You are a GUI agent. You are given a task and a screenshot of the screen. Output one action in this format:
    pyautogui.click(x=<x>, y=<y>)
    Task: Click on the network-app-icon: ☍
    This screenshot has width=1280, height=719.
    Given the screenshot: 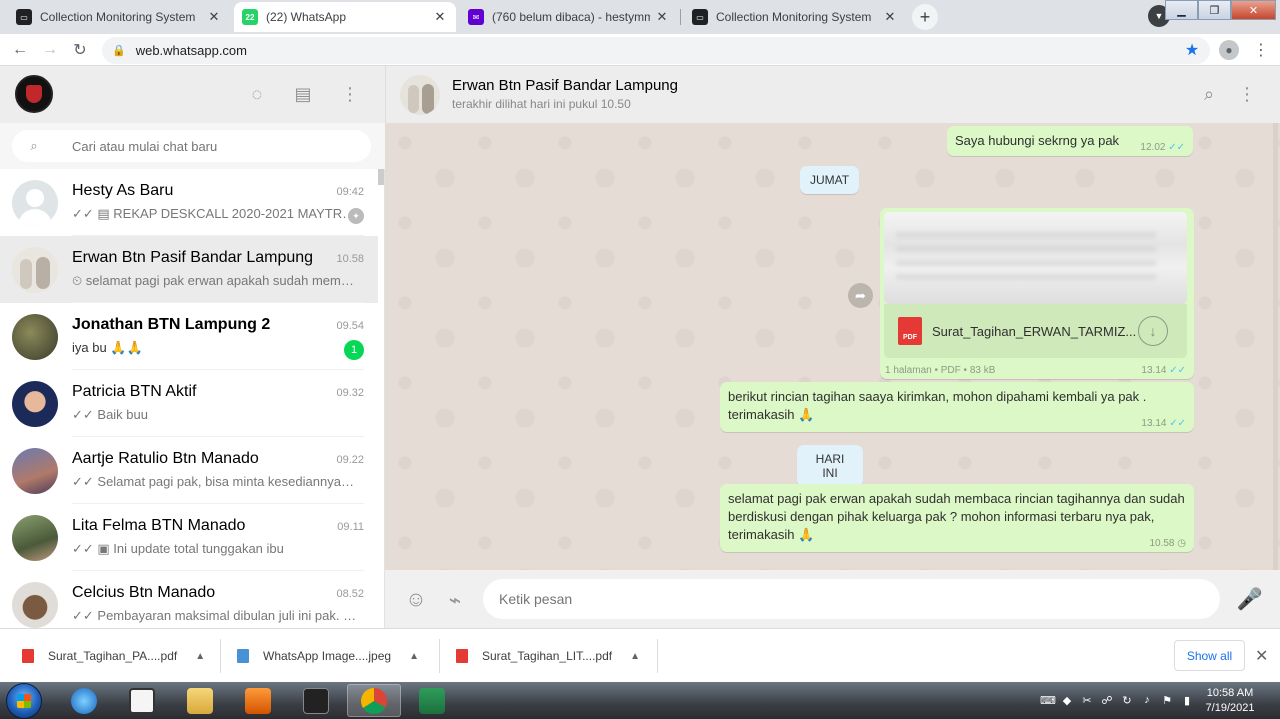 What is the action you would take?
    pyautogui.click(x=1107, y=701)
    